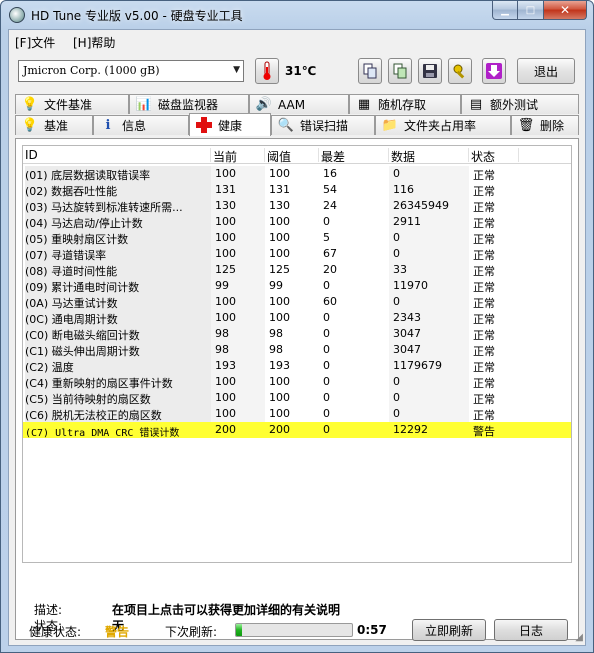 The width and height of the screenshot is (594, 653). What do you see at coordinates (354, 156) in the screenshot?
I see `col-worst: 最差` at bounding box center [354, 156].